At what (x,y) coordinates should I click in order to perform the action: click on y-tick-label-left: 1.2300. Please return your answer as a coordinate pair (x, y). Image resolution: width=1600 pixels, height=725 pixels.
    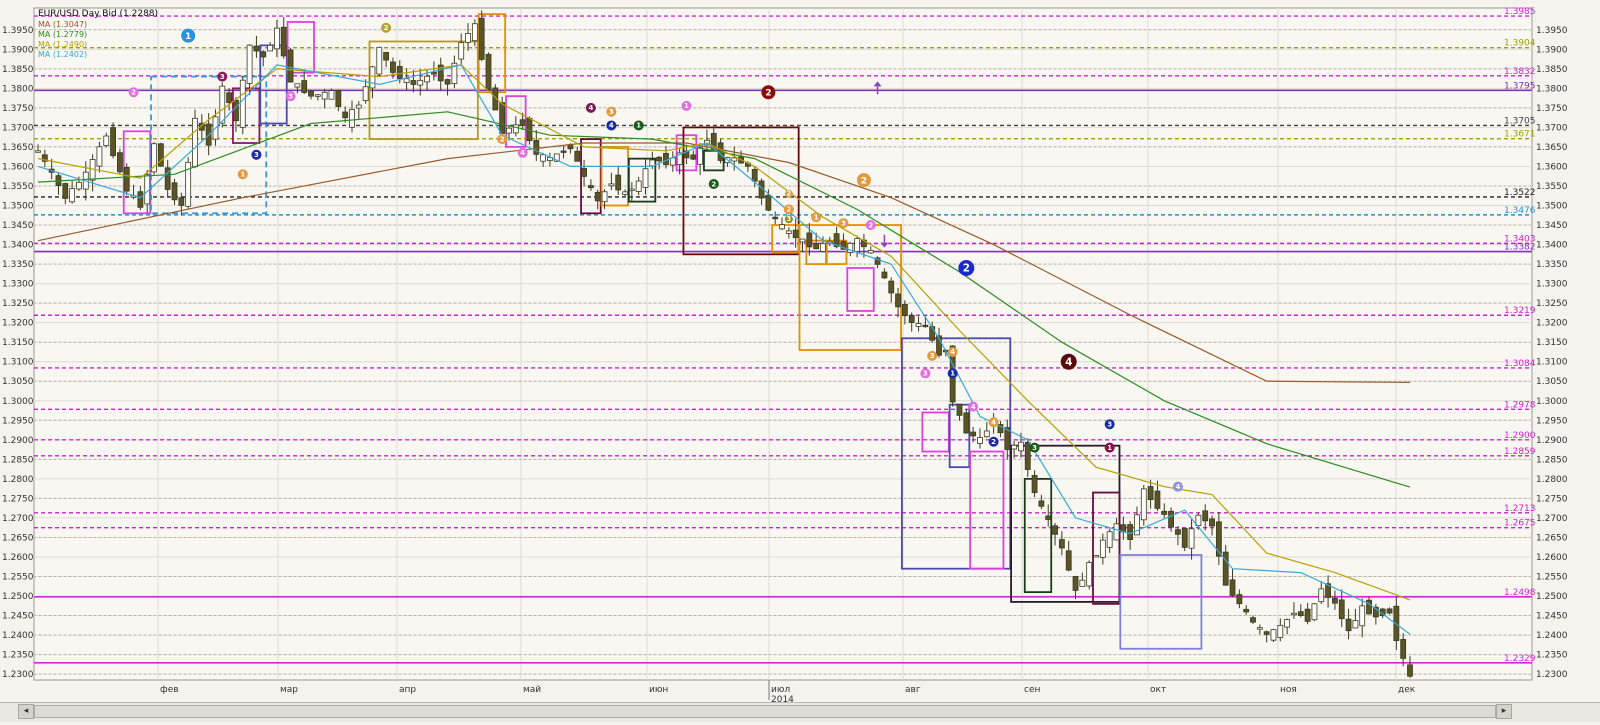
    Looking at the image, I should click on (18, 675).